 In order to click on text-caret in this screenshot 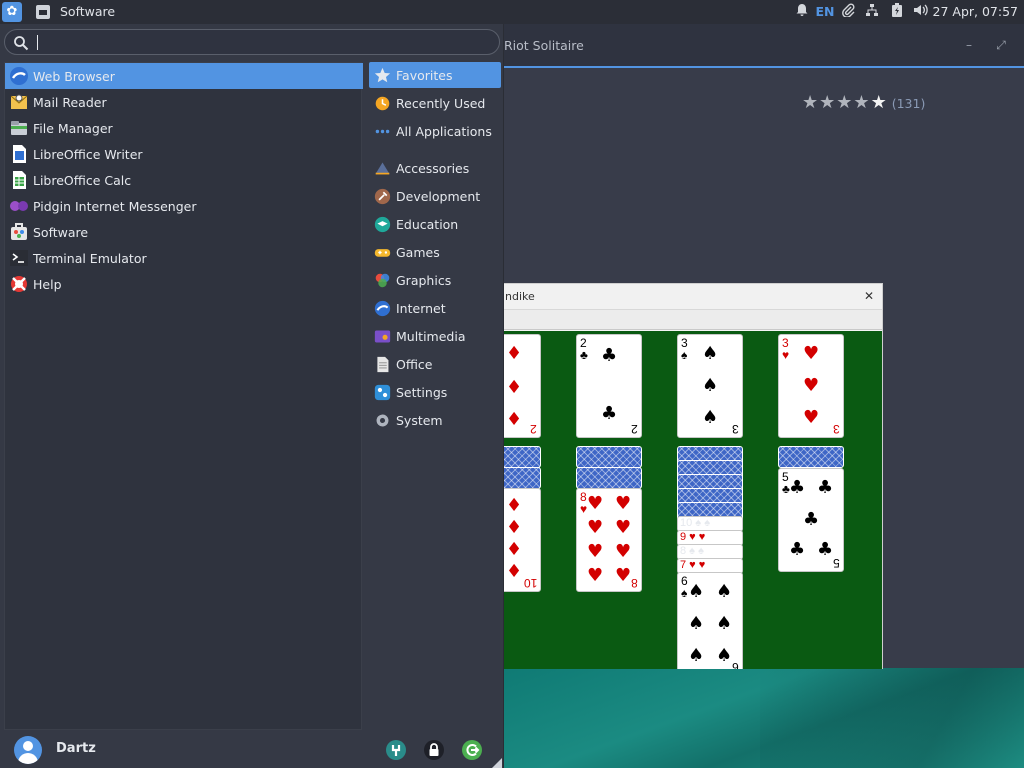, I will do `click(37, 42)`.